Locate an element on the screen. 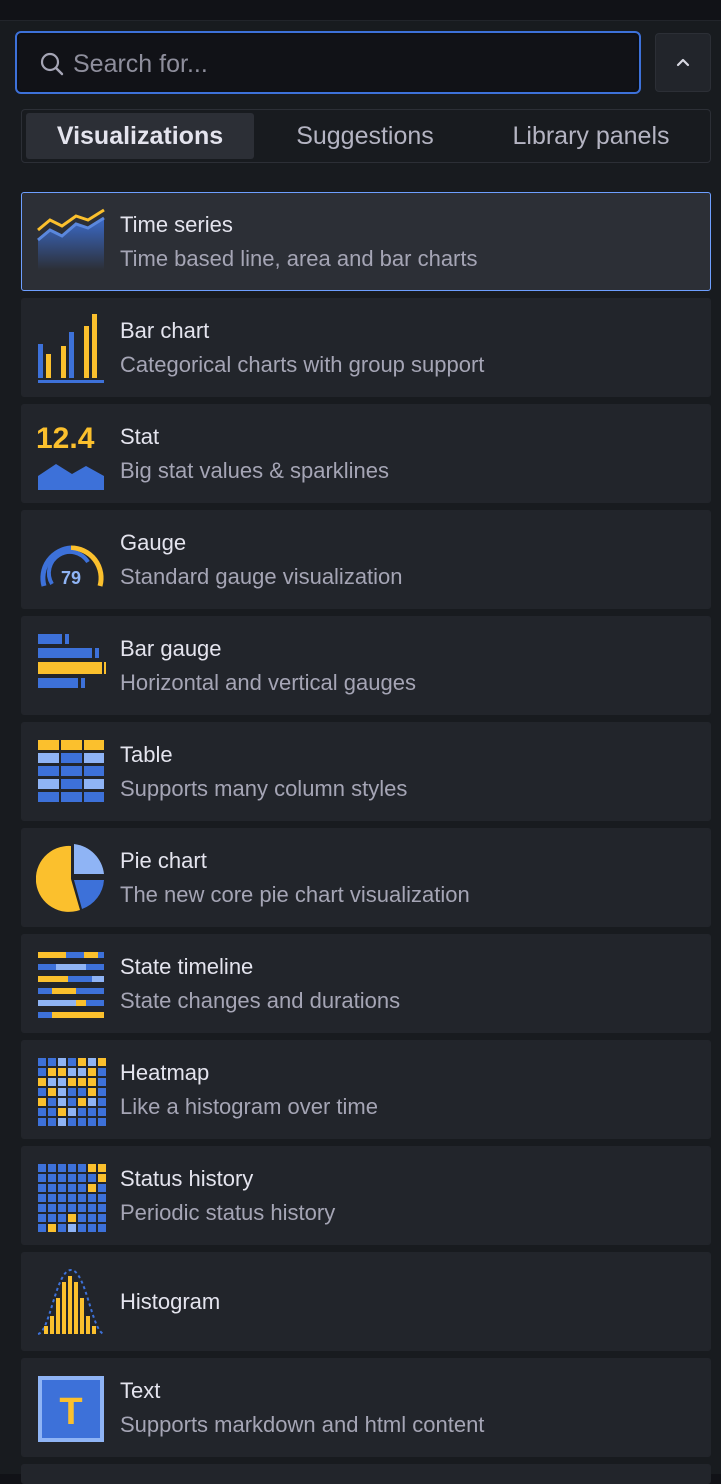 The height and width of the screenshot is (1484, 721). viz-description: Periodic status history is located at coordinates (228, 1212).